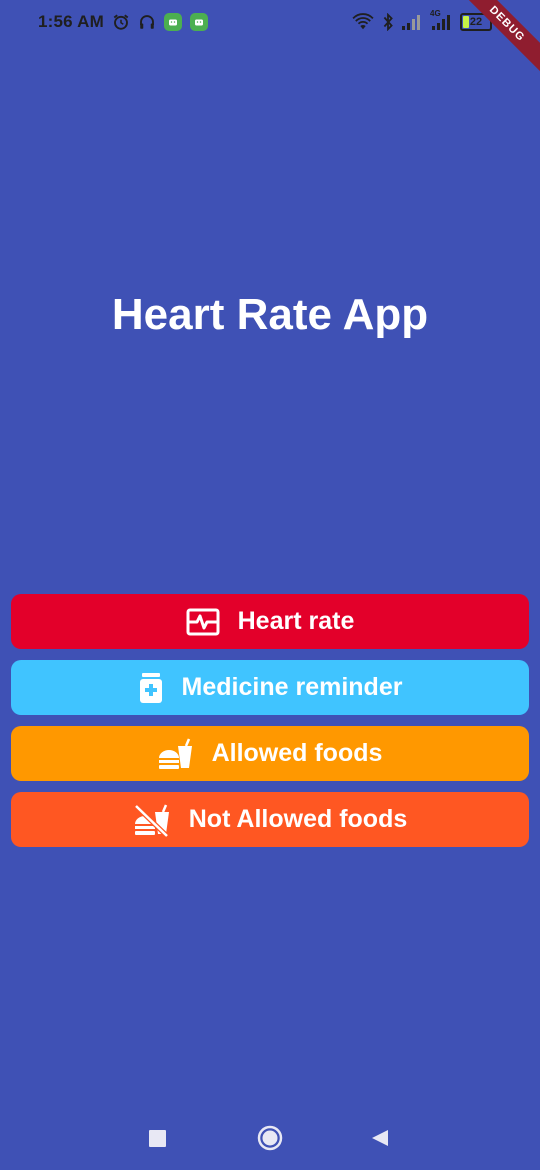 The image size is (540, 1170). What do you see at coordinates (270, 314) in the screenshot?
I see `page-title: Heart Rate App` at bounding box center [270, 314].